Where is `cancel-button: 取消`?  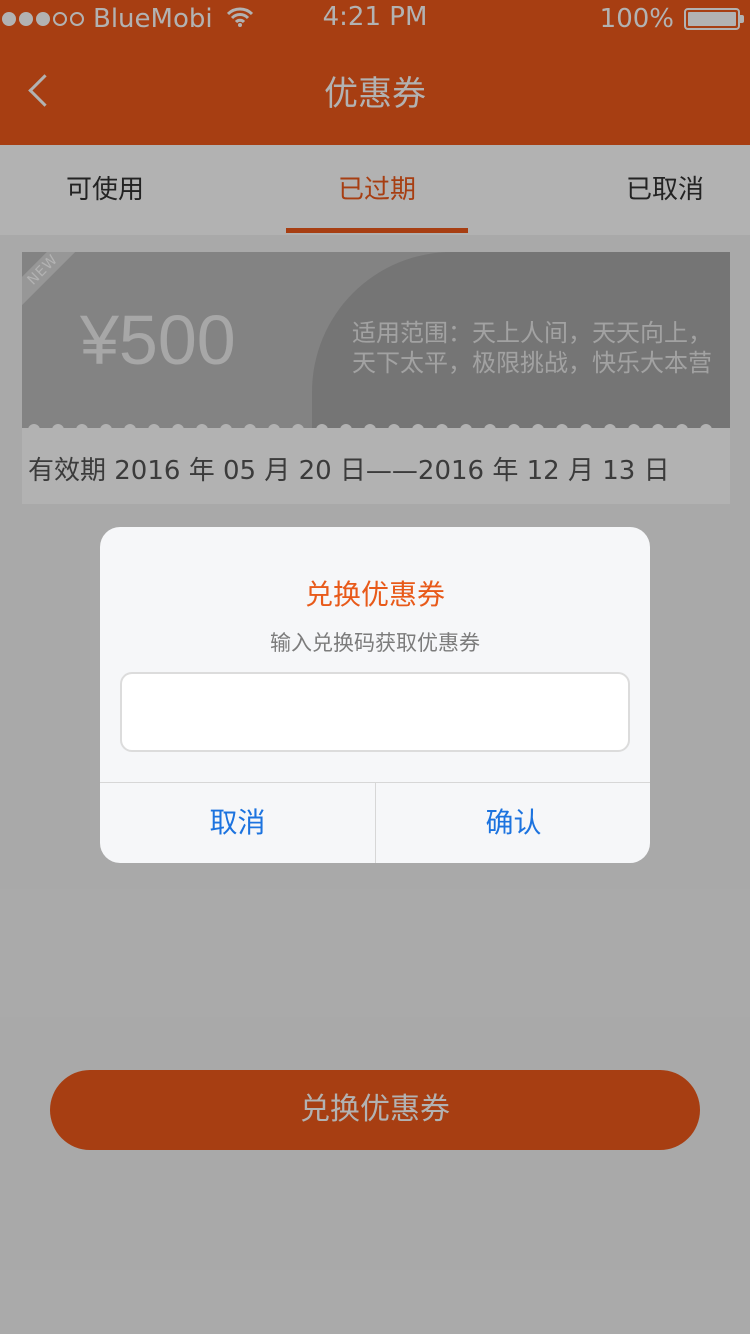 cancel-button: 取消 is located at coordinates (237, 823).